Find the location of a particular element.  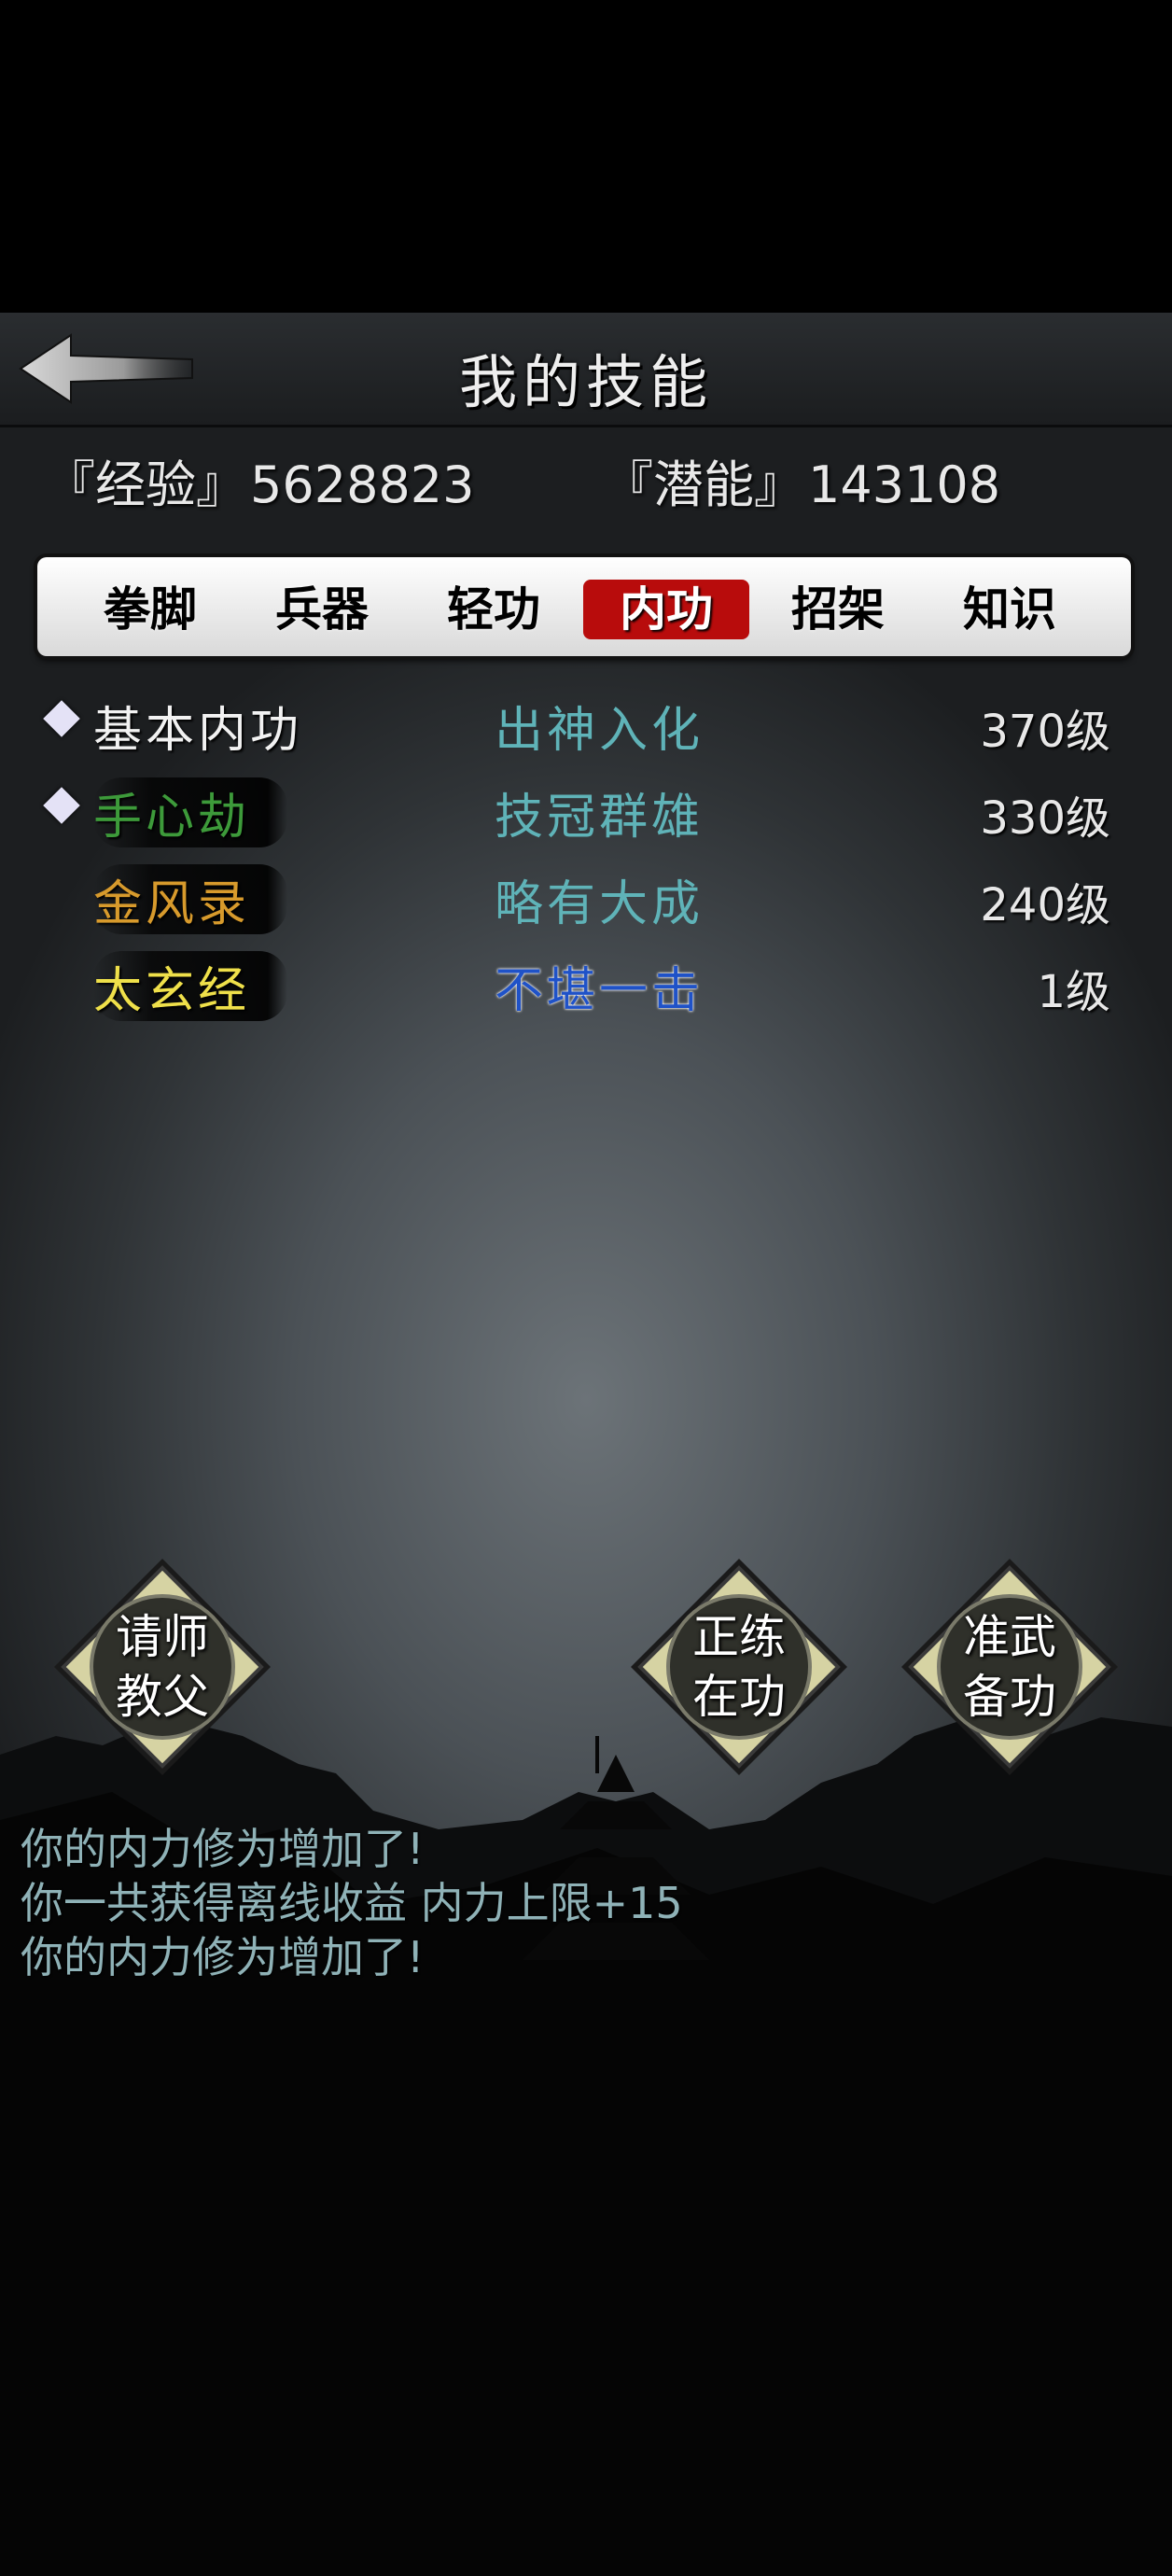

tab-zhishi: 知识 is located at coordinates (1010, 609).